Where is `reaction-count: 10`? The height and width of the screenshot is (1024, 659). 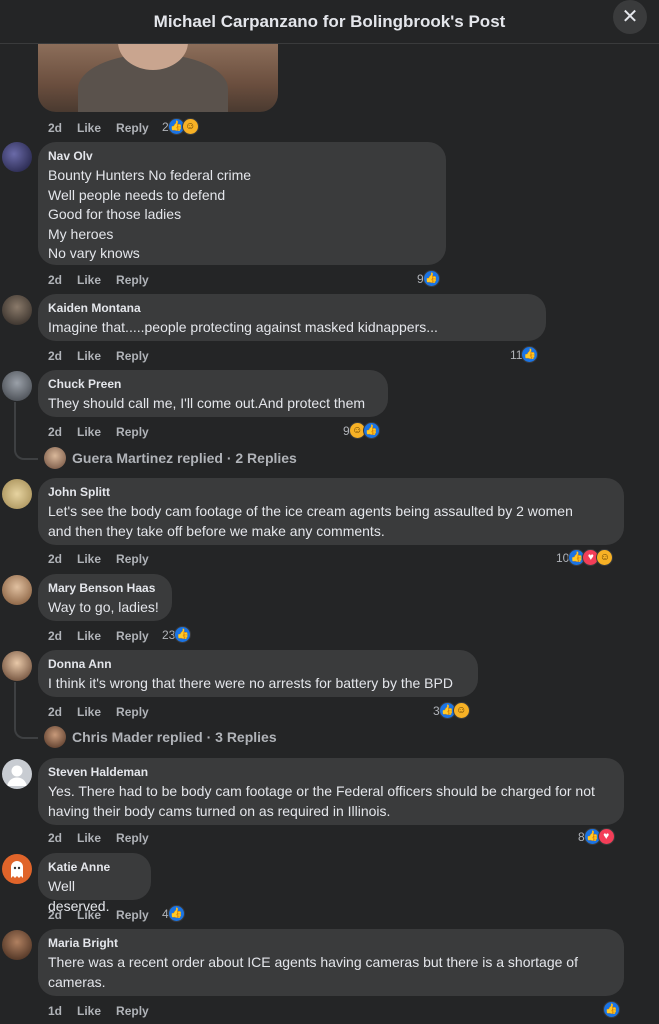
reaction-count: 10 is located at coordinates (563, 557).